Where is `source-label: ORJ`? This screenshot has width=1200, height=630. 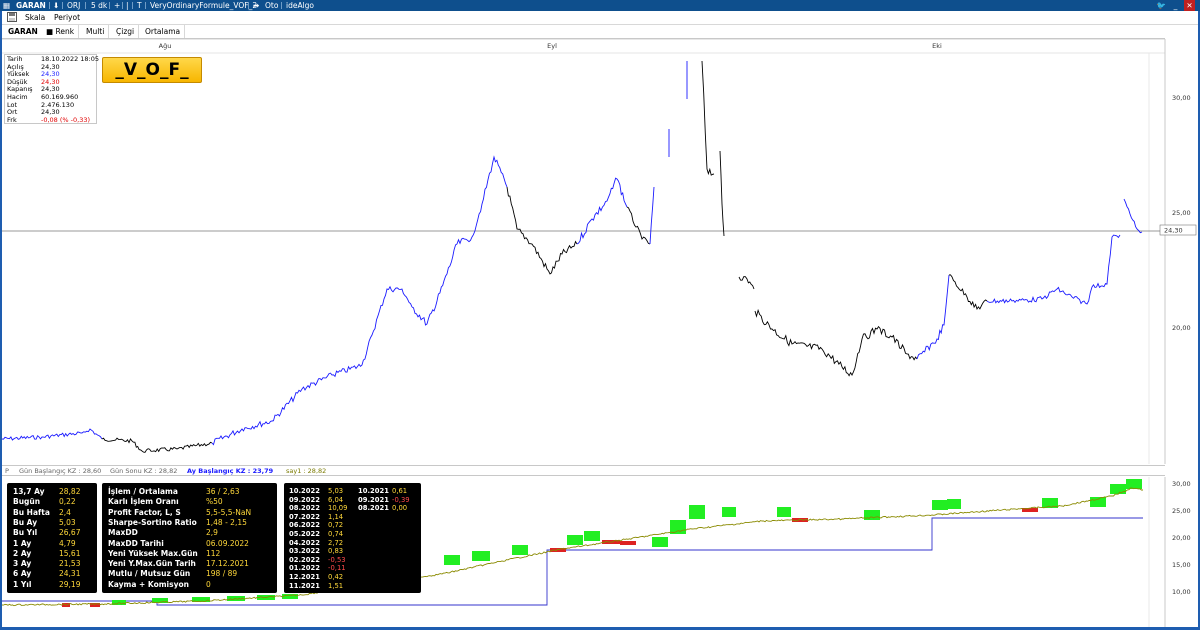
source-label: ORJ is located at coordinates (73, 5).